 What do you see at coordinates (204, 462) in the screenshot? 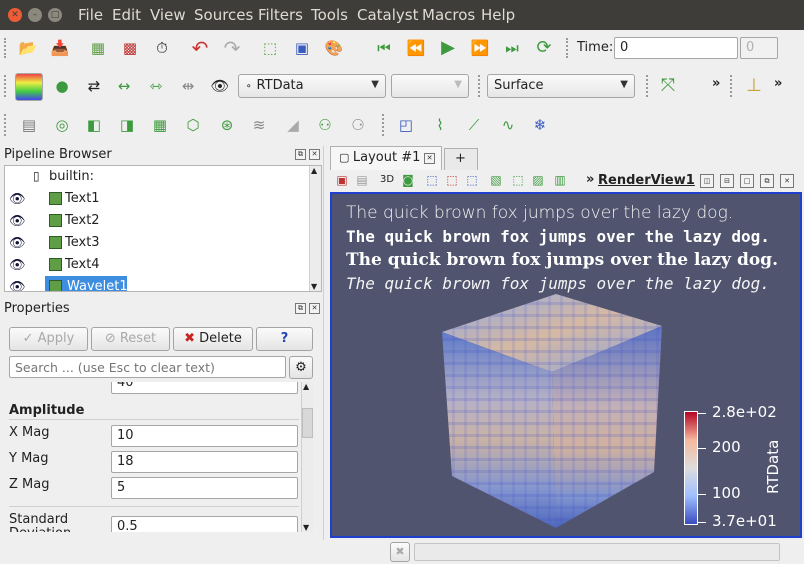
I see `y-mag-input: 18` at bounding box center [204, 462].